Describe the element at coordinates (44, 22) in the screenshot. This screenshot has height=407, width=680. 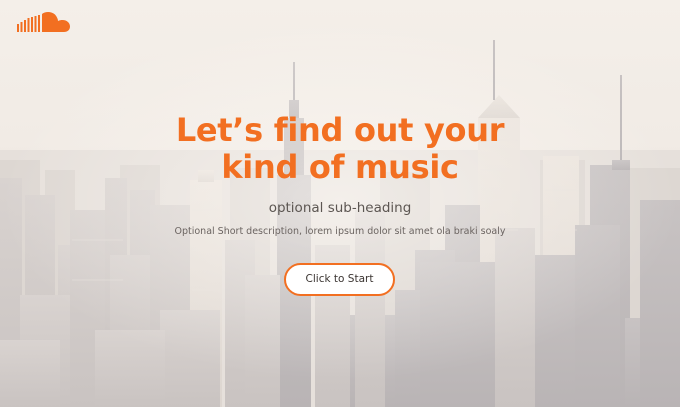
I see `soundcloud-logo-icon` at that location.